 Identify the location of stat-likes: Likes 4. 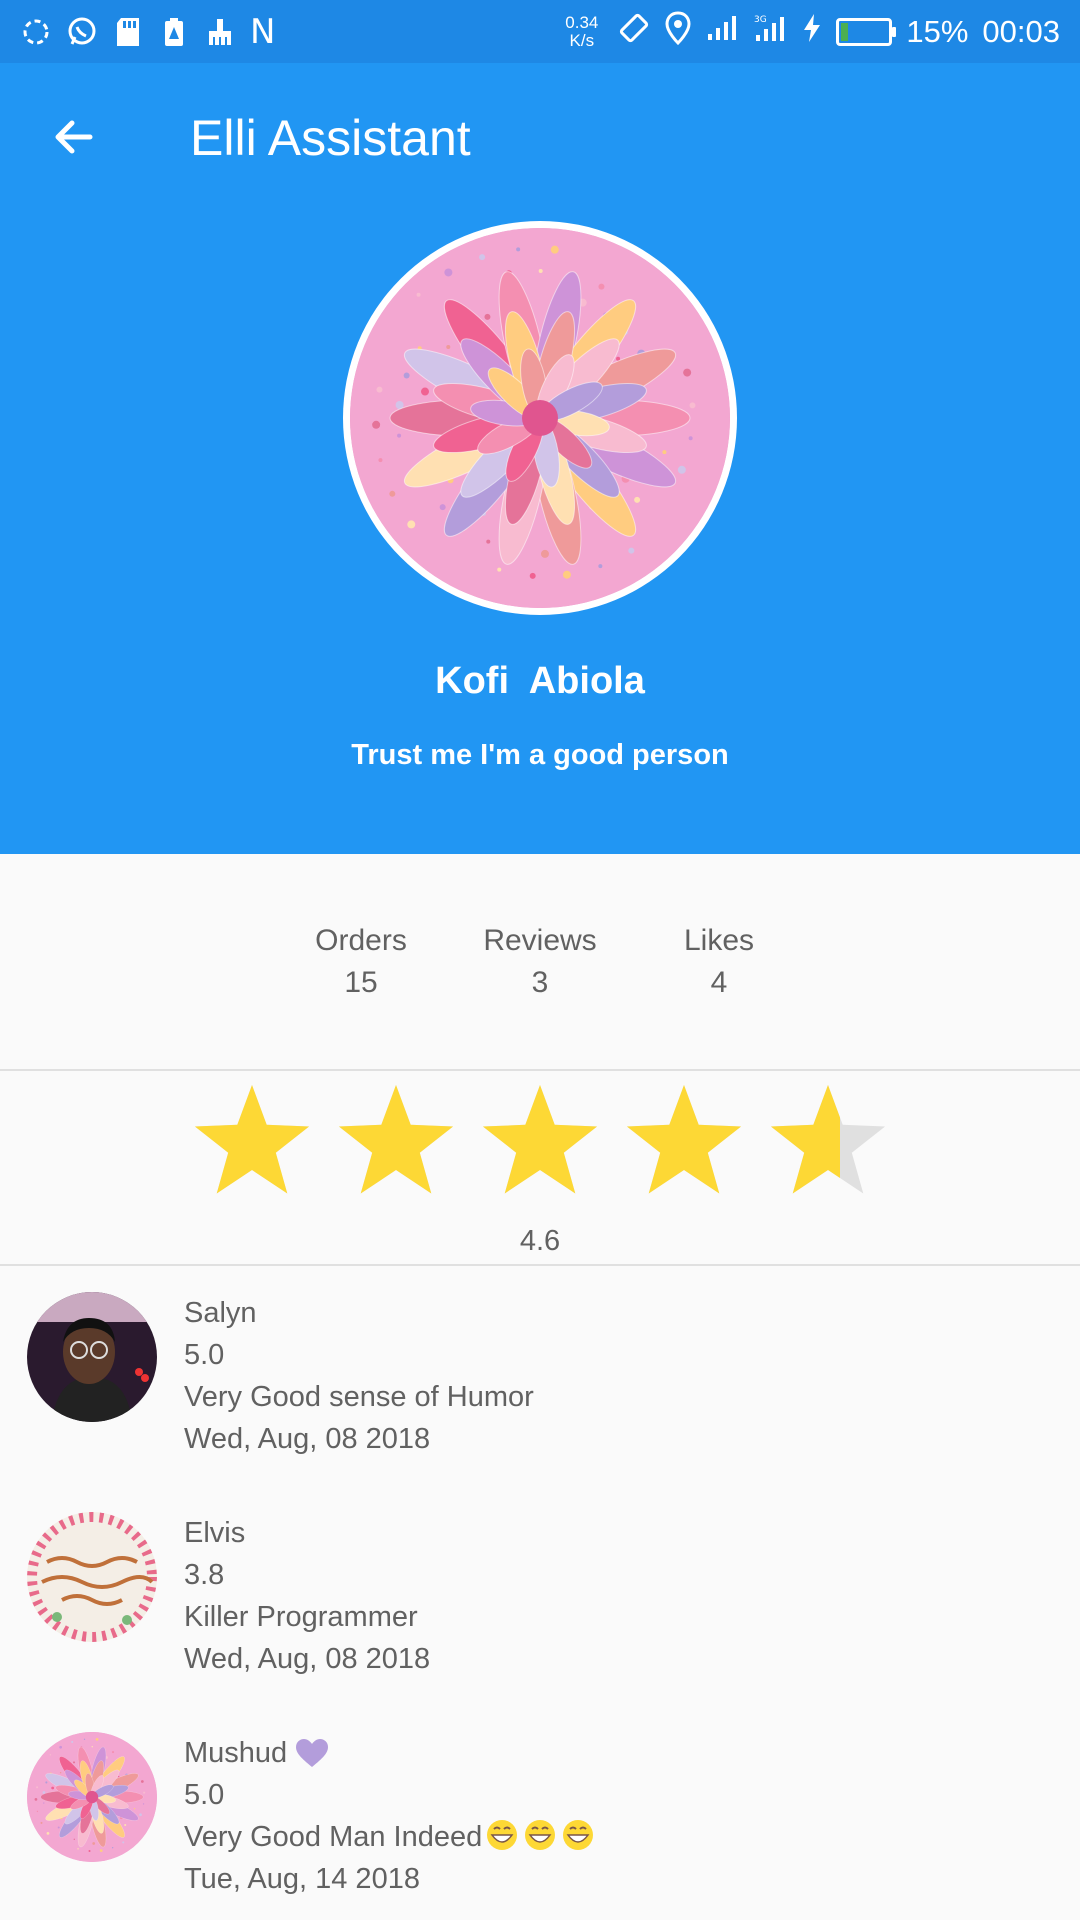
(719, 962).